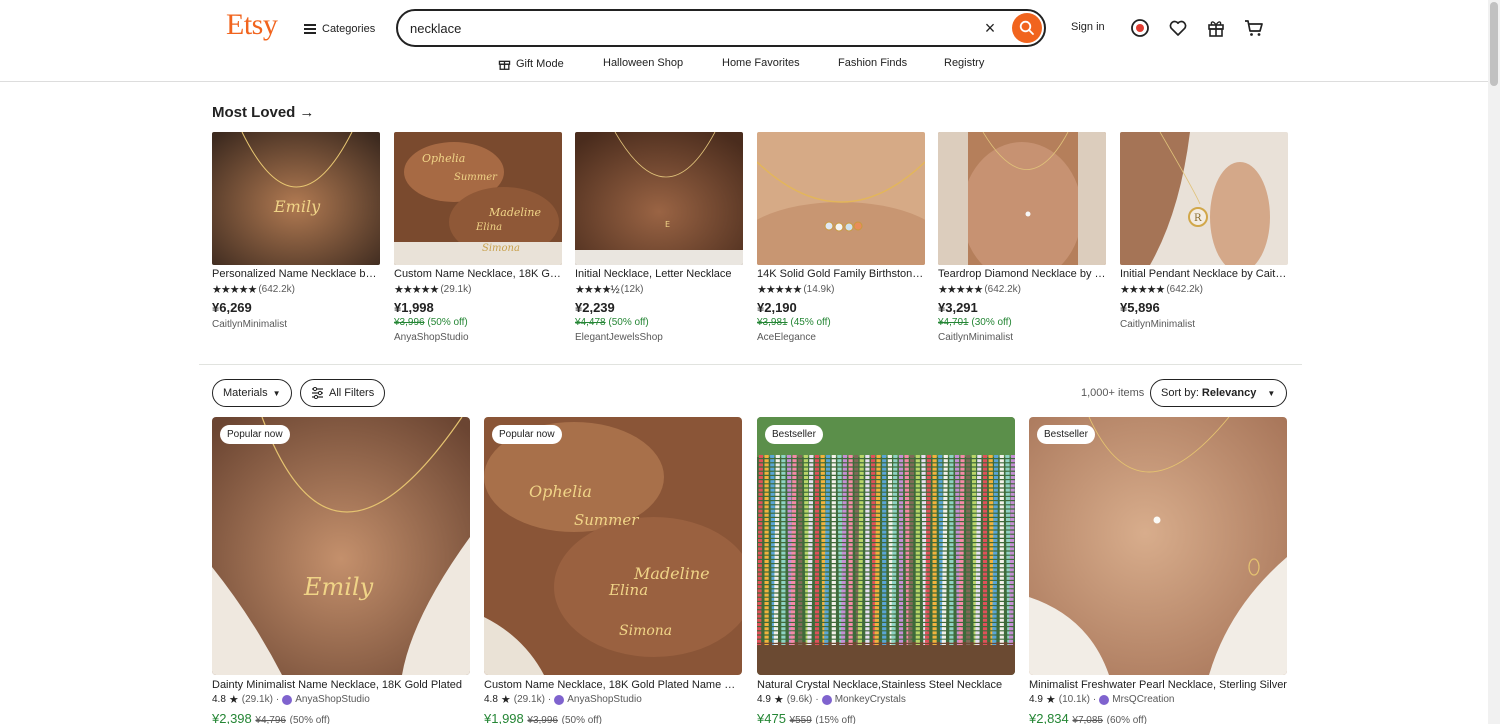 The image size is (1500, 724). I want to click on discount: (45% off), so click(810, 322).